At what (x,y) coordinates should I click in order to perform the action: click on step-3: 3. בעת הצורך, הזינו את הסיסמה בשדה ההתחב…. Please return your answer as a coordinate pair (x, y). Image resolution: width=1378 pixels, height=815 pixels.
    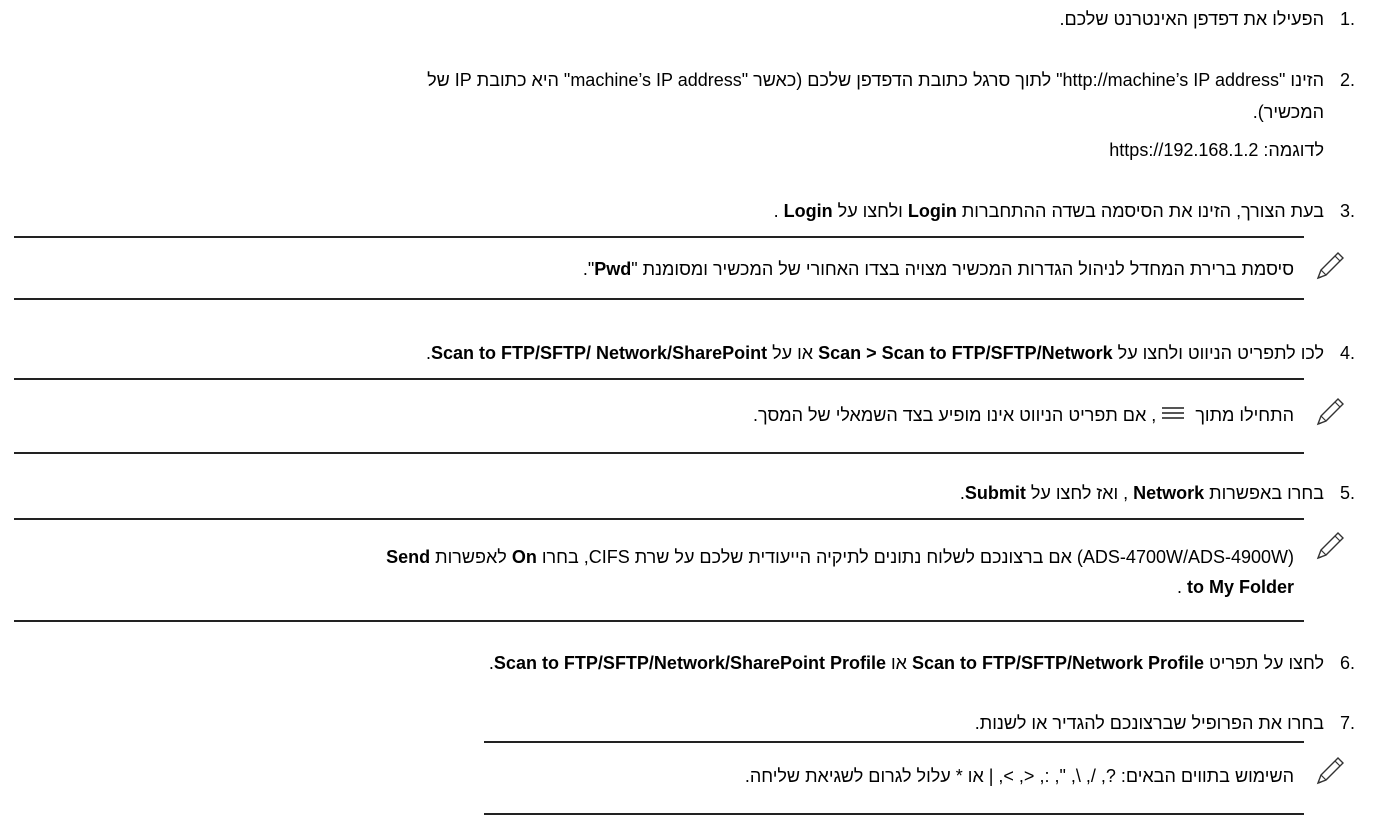
    Looking at the image, I should click on (689, 211).